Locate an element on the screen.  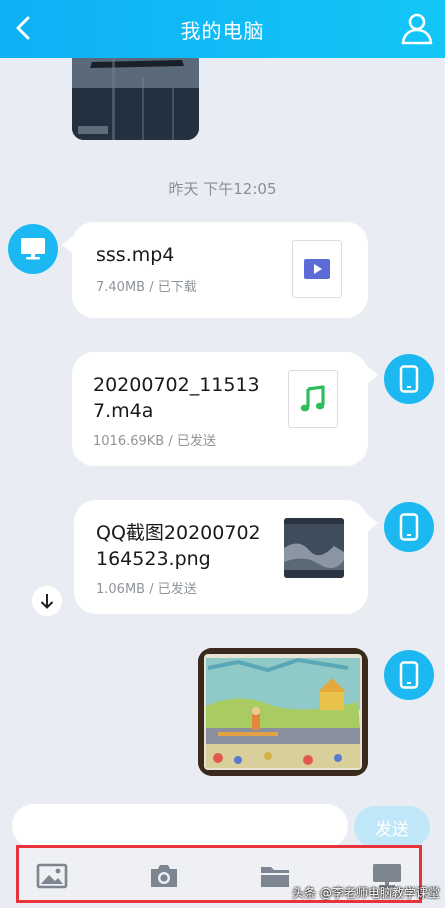
arrow-down-icon is located at coordinates (47, 601).